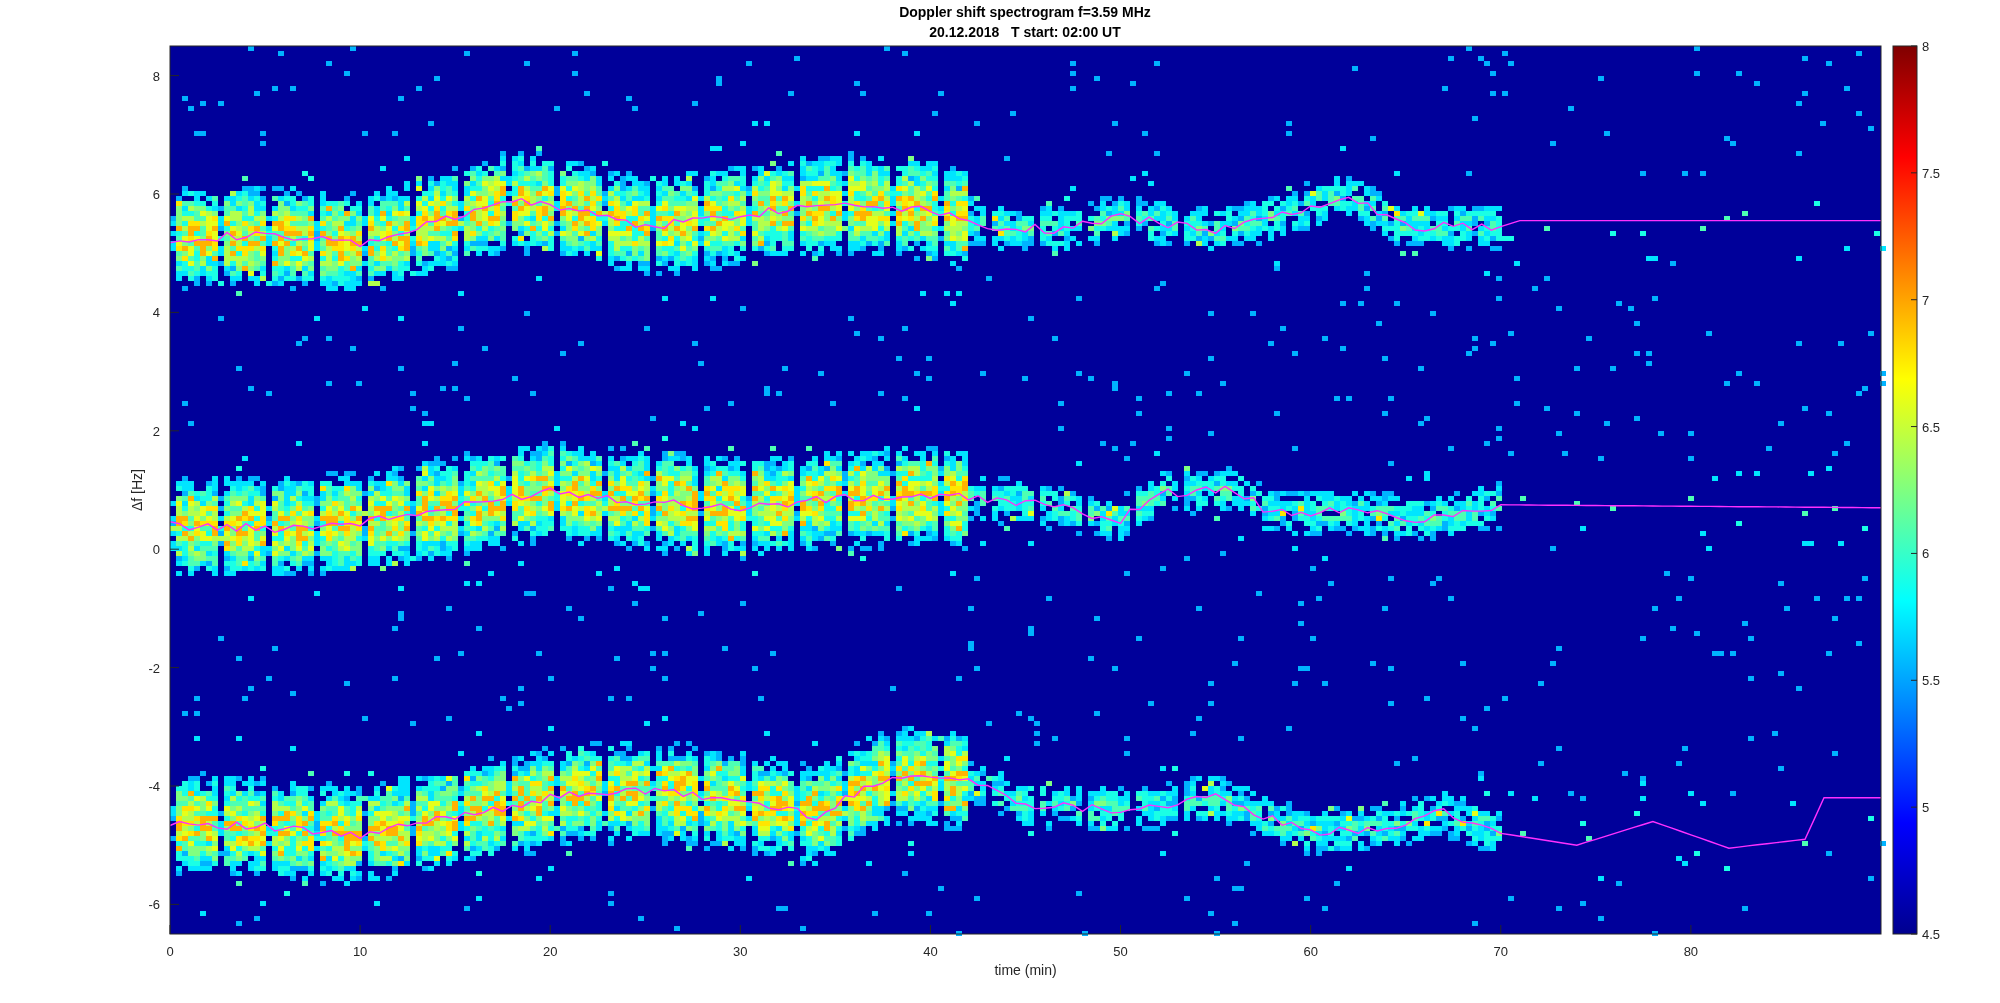  I want to click on axis-tick-label: 20, so click(550, 951).